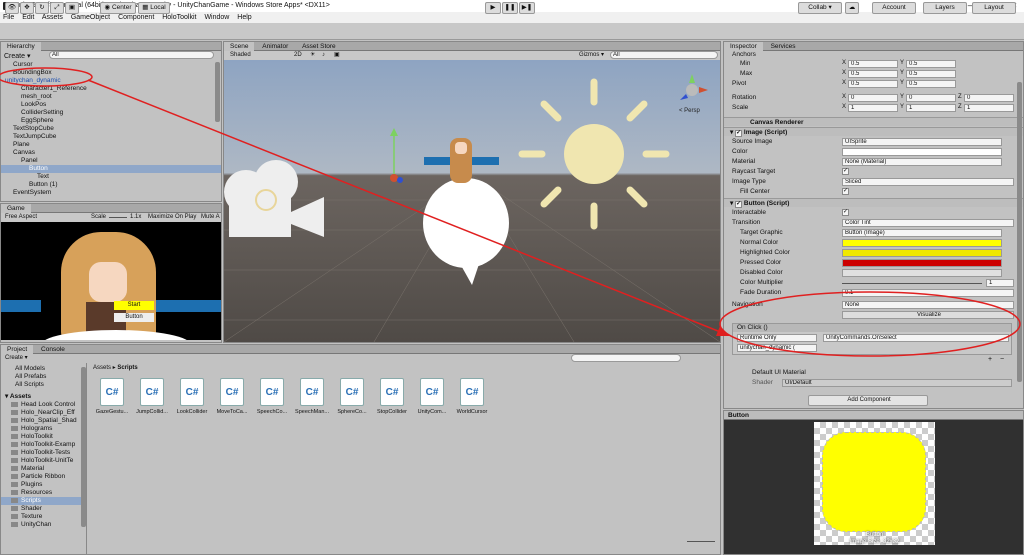 Image resolution: width=1024 pixels, height=555 pixels. I want to click on remove-event-icon: −, so click(1002, 359).